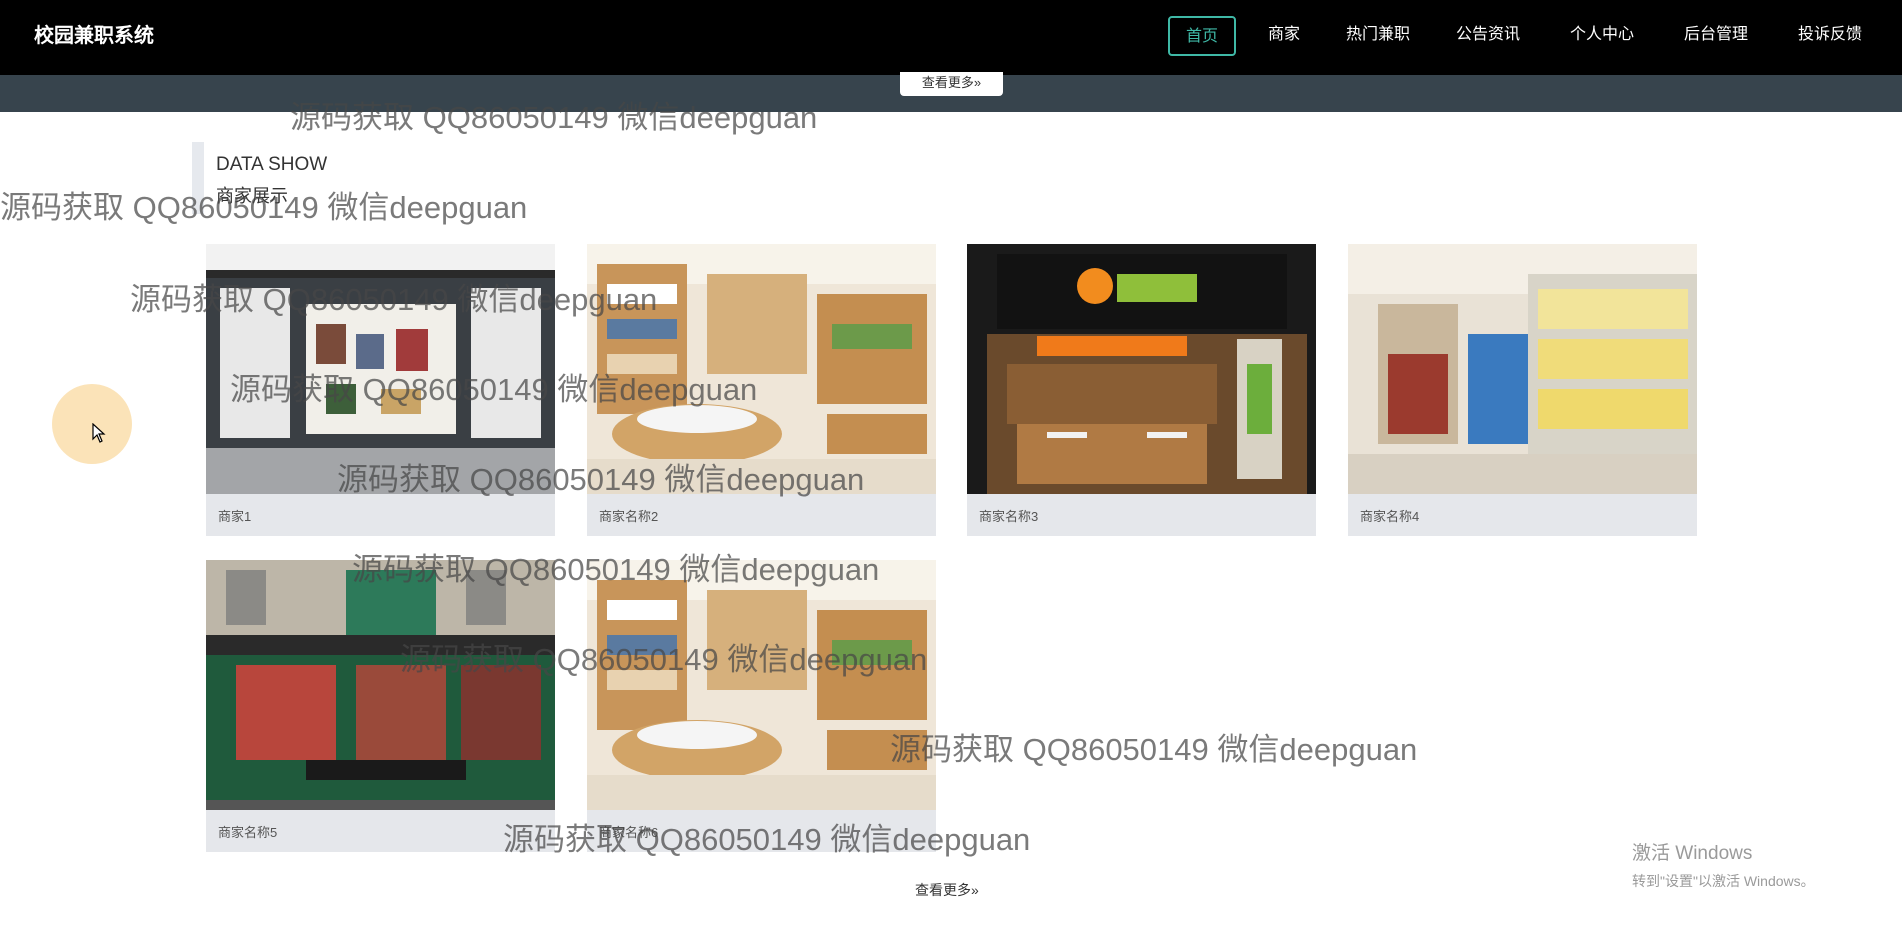 The width and height of the screenshot is (1902, 928). What do you see at coordinates (1723, 881) in the screenshot?
I see `windows-activation-subtitle: 转到"设置"以激活 Windows。` at bounding box center [1723, 881].